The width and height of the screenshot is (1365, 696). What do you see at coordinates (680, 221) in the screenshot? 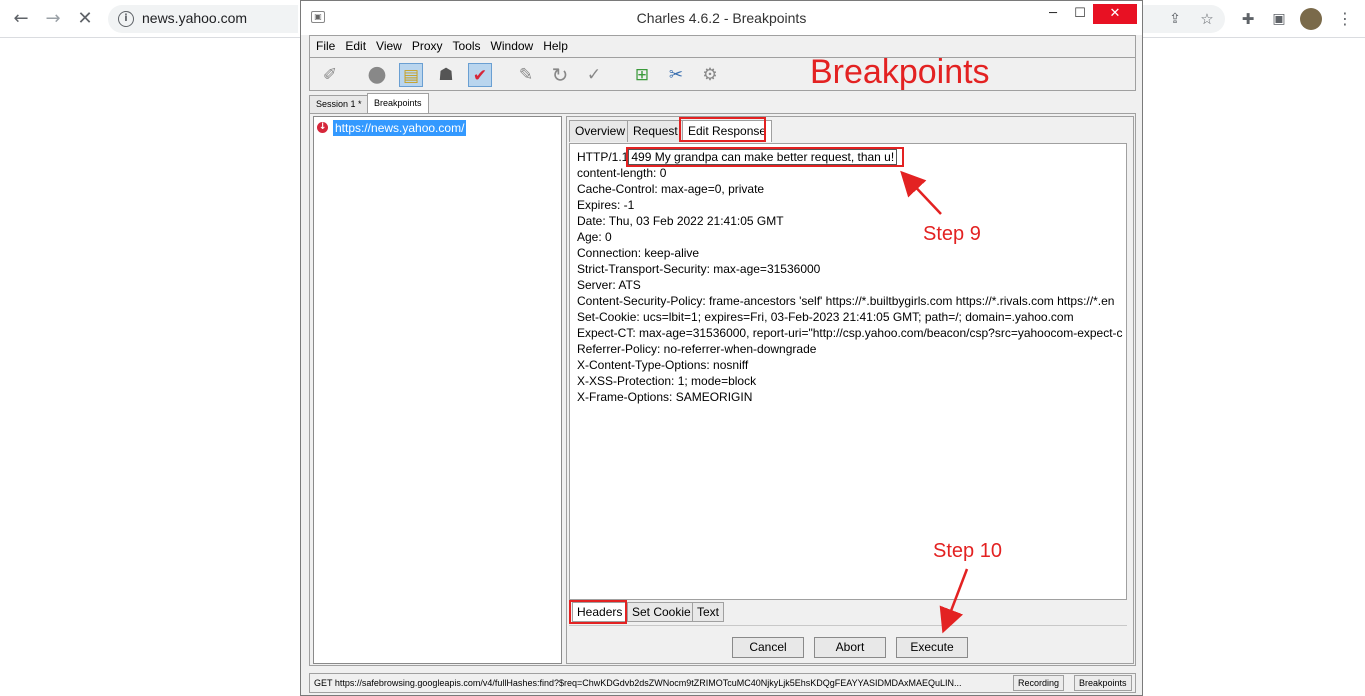
I see `header-line: Date: Thu, 03 Feb 2022 21:41:05 GMT` at bounding box center [680, 221].